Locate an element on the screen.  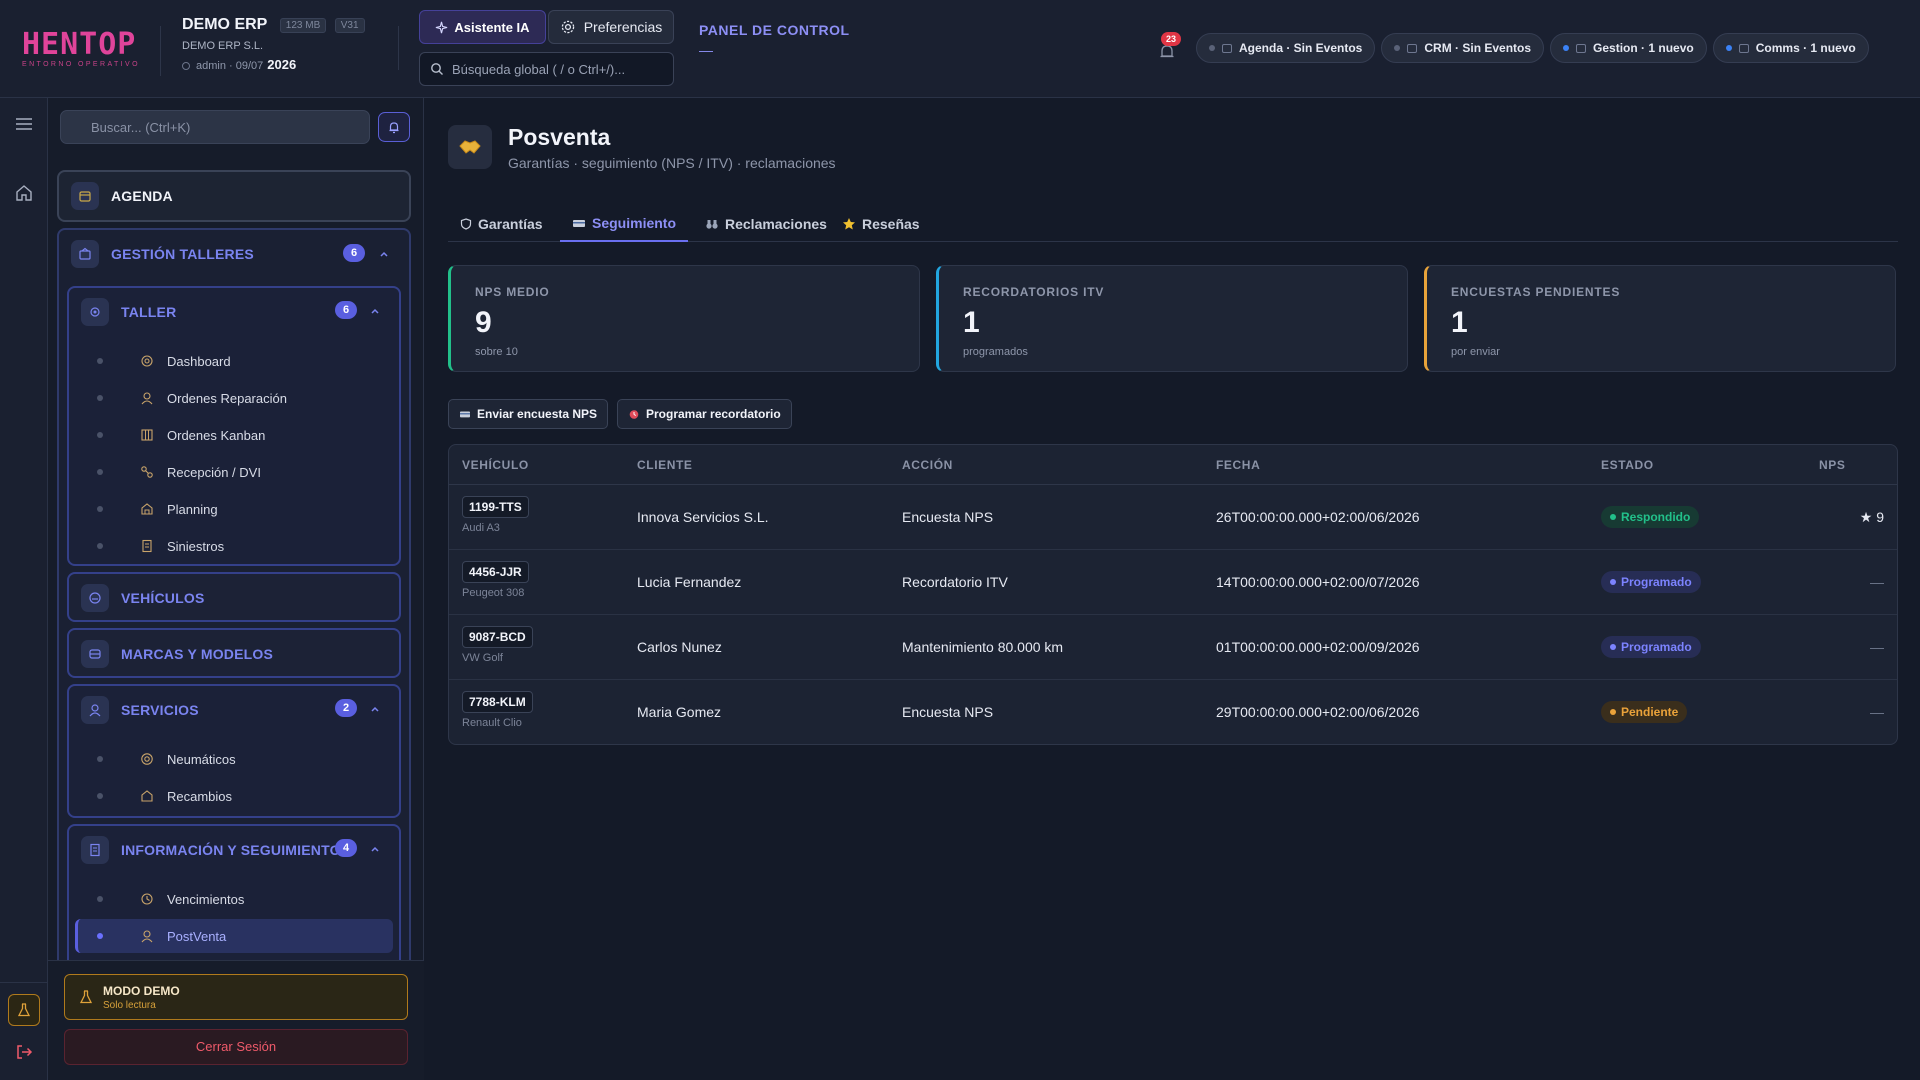
status-badge: Respondido is located at coordinates (1650, 517).